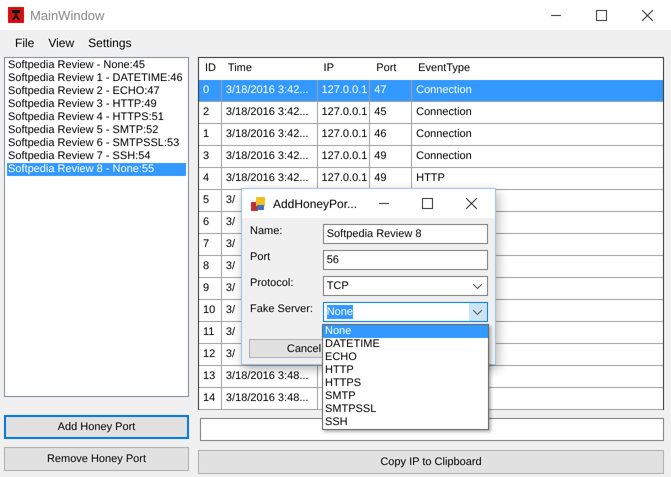 Image resolution: width=671 pixels, height=477 pixels. Describe the element at coordinates (210, 288) in the screenshot. I see `table-cell: 9` at that location.